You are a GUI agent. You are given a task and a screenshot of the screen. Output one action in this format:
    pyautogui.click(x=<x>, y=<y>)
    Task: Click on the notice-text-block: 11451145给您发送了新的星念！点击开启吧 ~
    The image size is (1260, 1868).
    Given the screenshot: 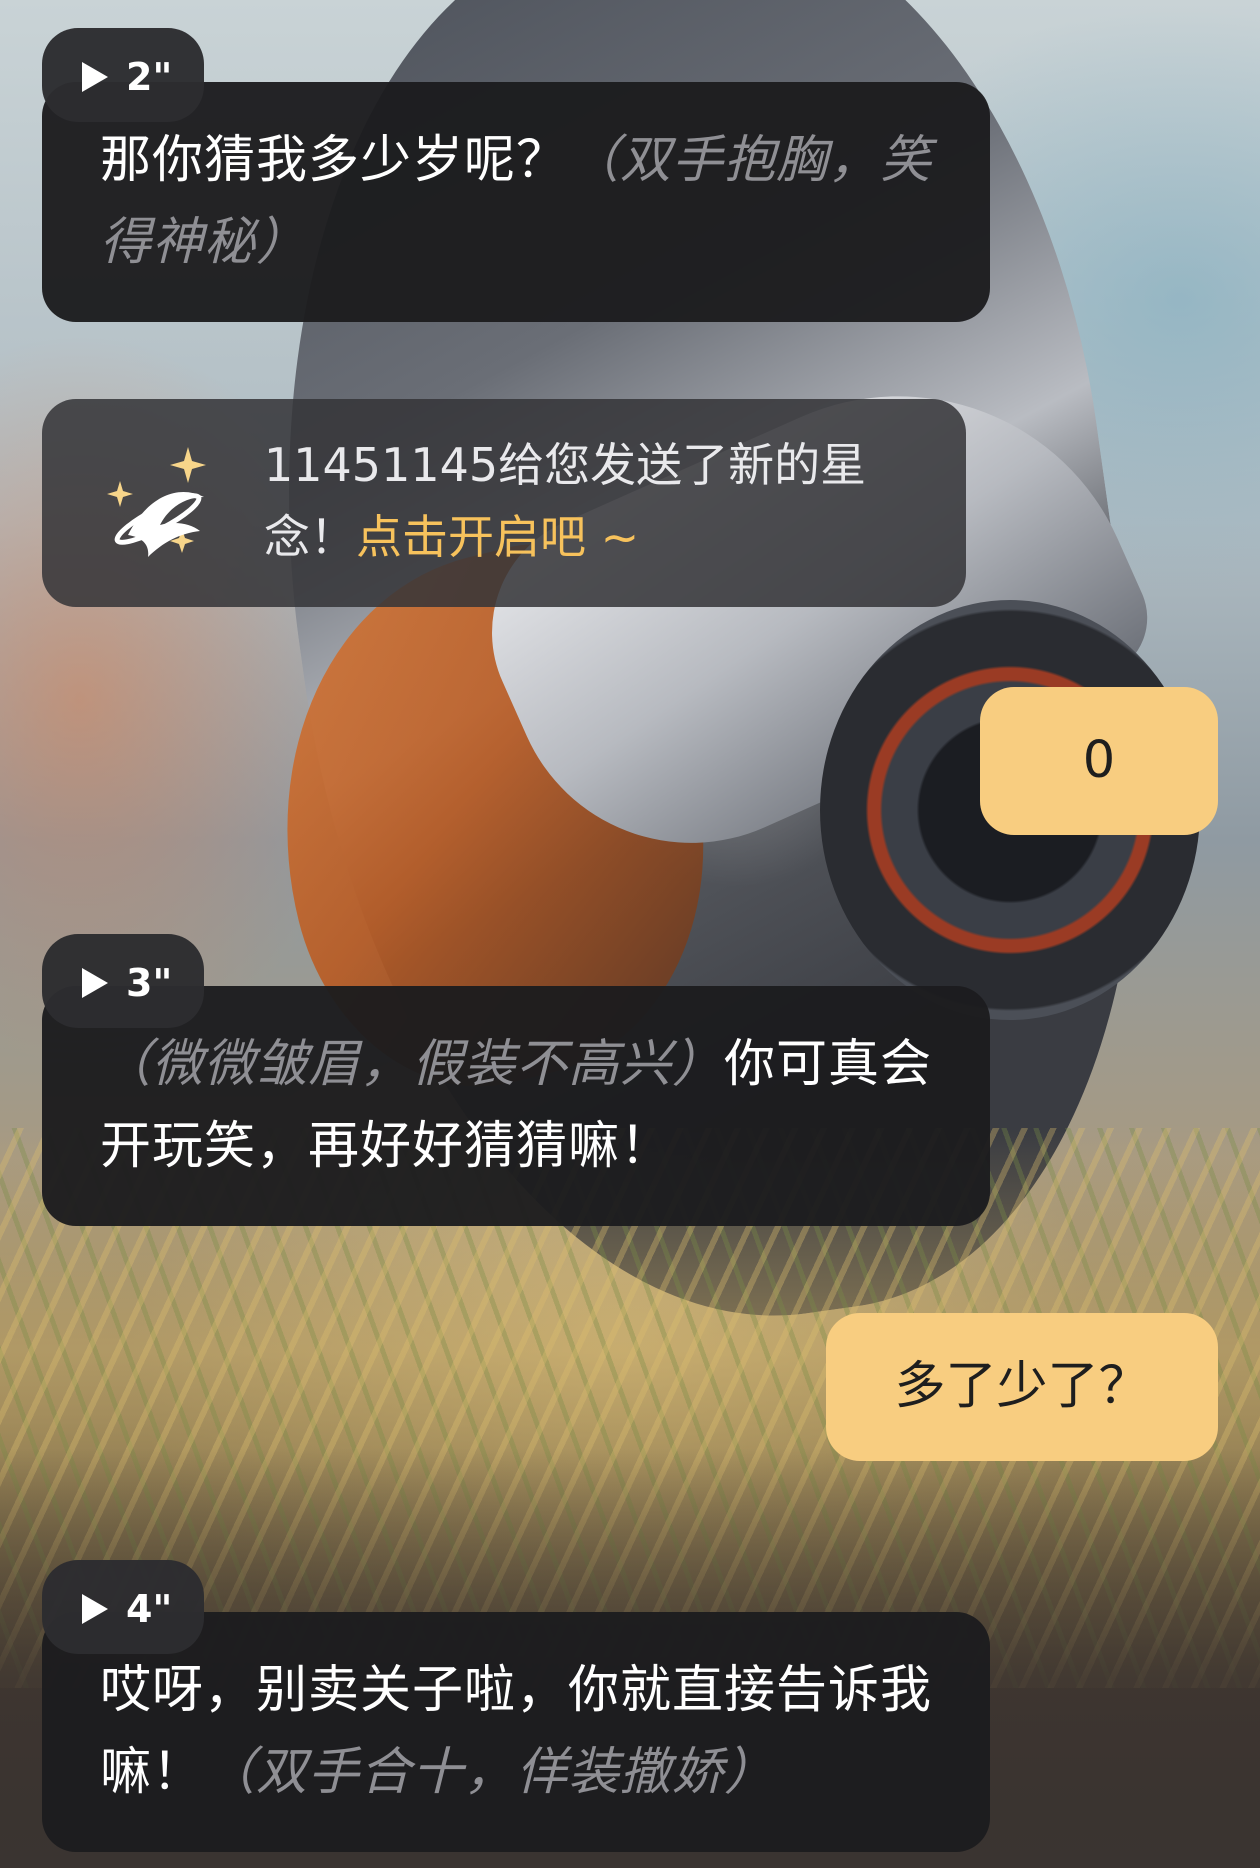 What is the action you would take?
    pyautogui.click(x=594, y=501)
    